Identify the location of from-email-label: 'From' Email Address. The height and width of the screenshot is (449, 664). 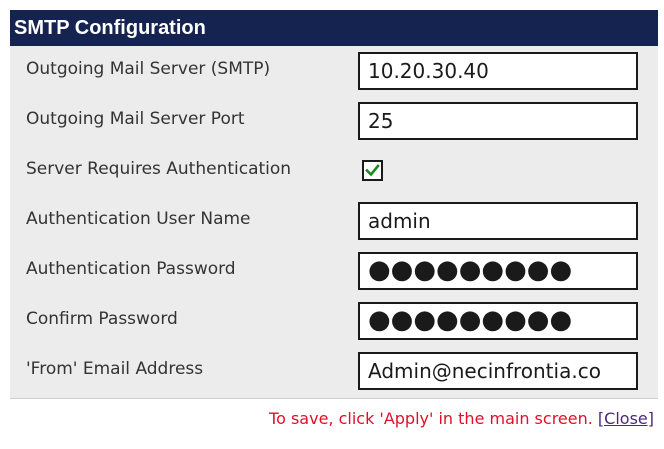
(115, 369).